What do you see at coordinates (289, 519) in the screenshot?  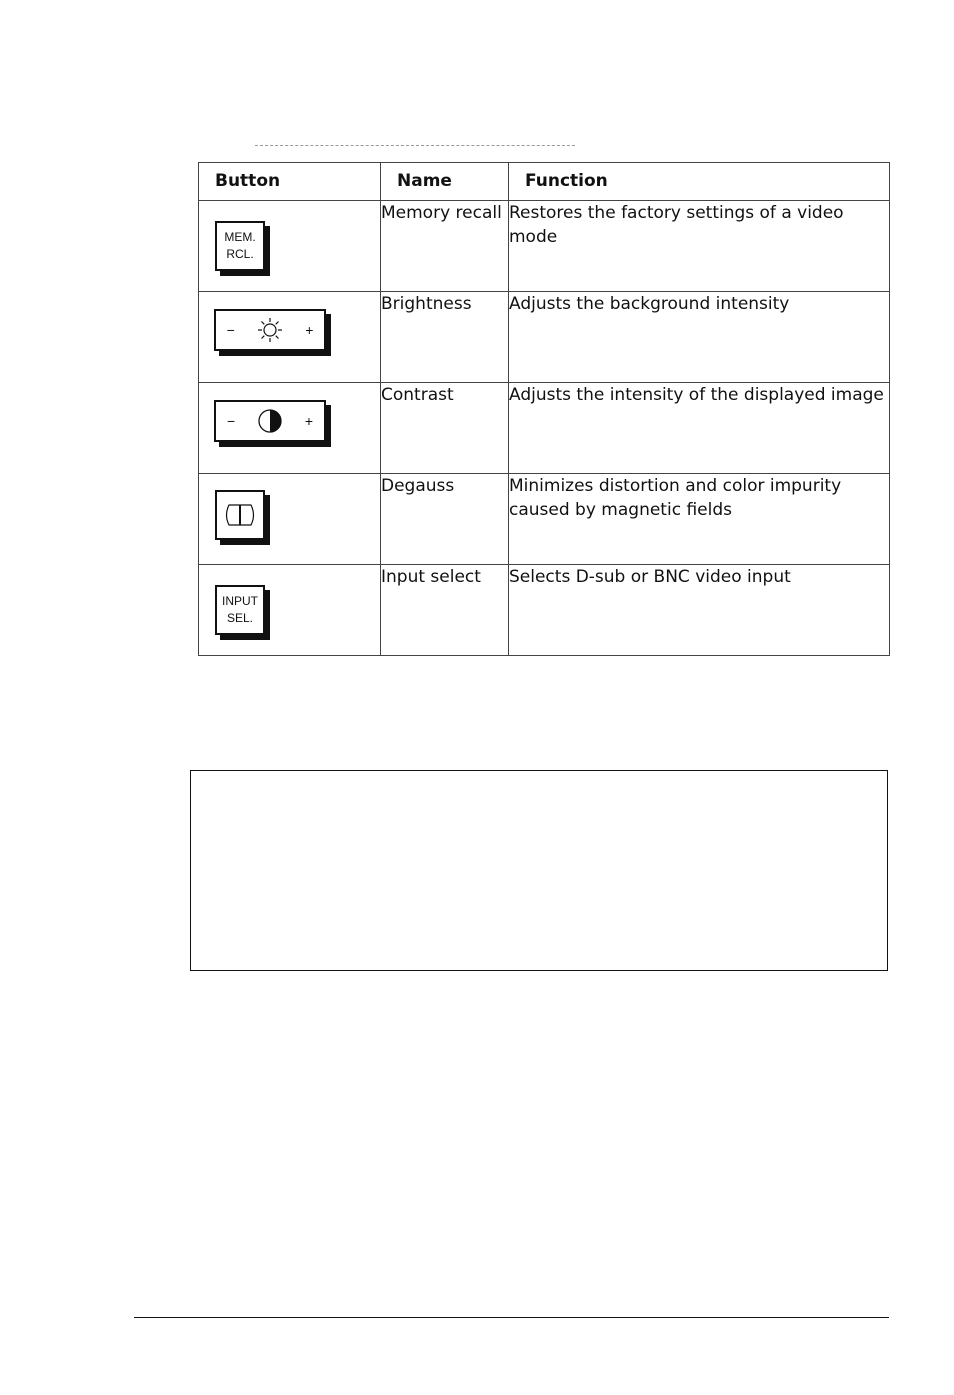 I see `button-cell` at bounding box center [289, 519].